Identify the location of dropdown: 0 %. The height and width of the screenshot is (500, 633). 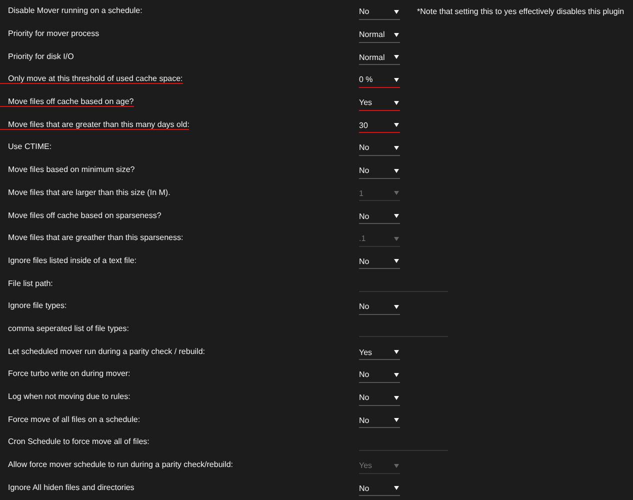
(379, 80).